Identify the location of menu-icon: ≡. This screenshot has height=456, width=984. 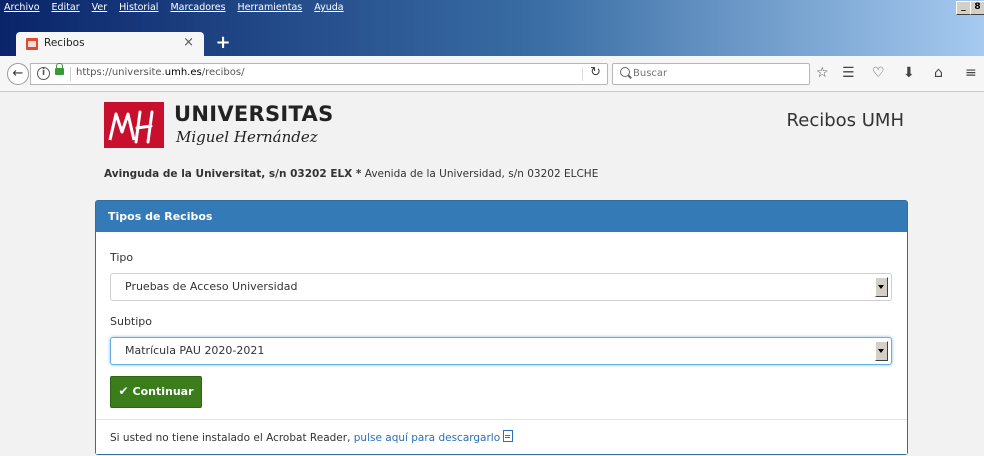
(971, 73).